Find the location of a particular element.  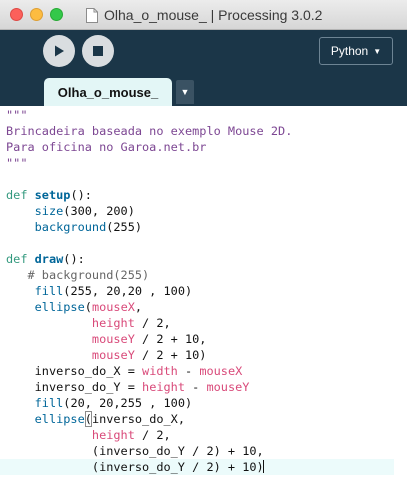

window-title-group: Olha_o_mouse_ | Processing 3.0.2 is located at coordinates (204, 15).